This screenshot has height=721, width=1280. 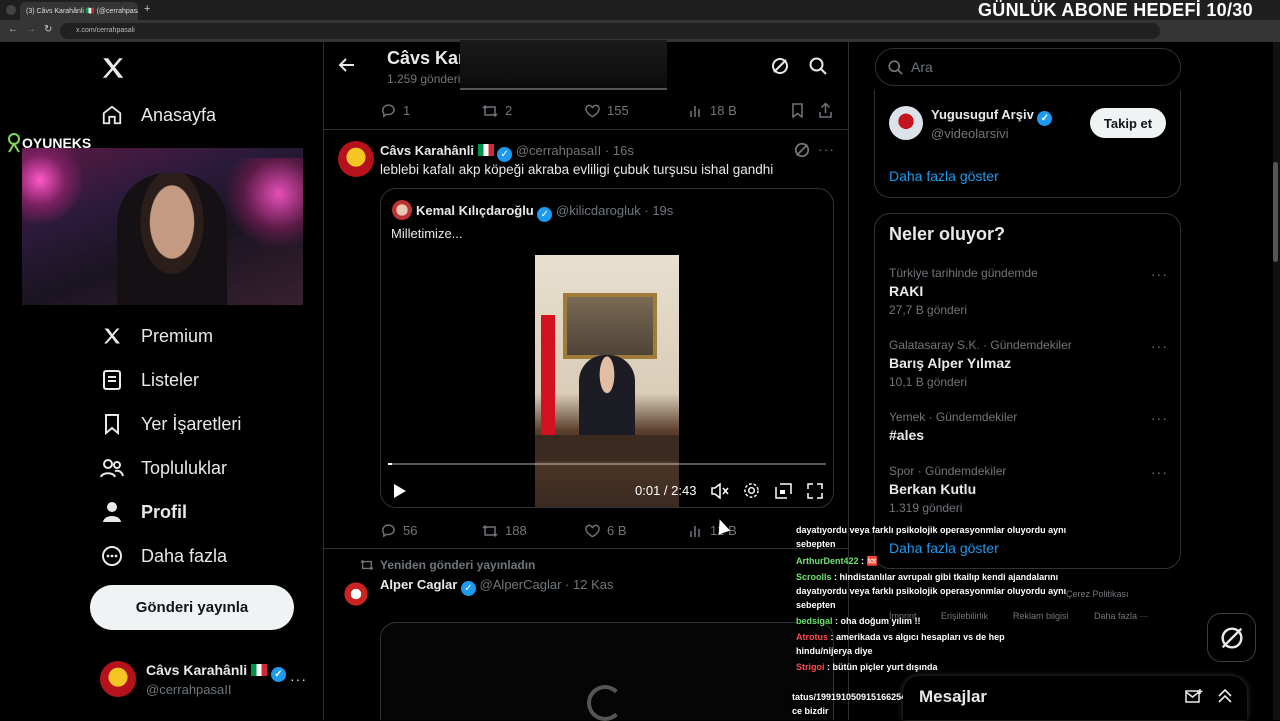 I want to click on post-author-avatar, so click(x=356, y=159).